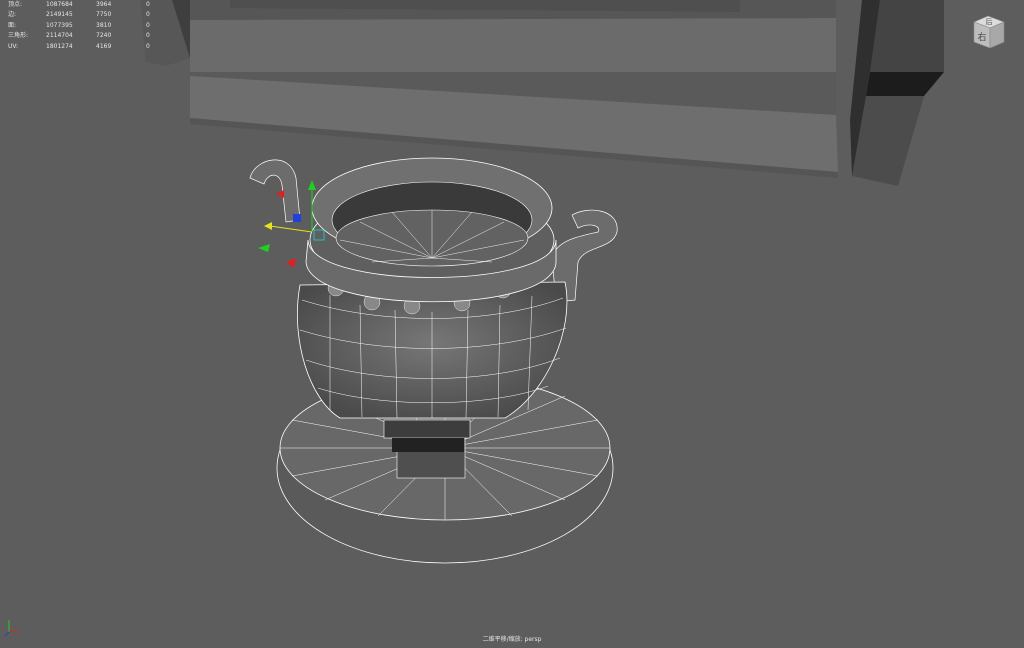  Describe the element at coordinates (59, 15) in the screenshot. I see `hud-value: 2149145` at that location.